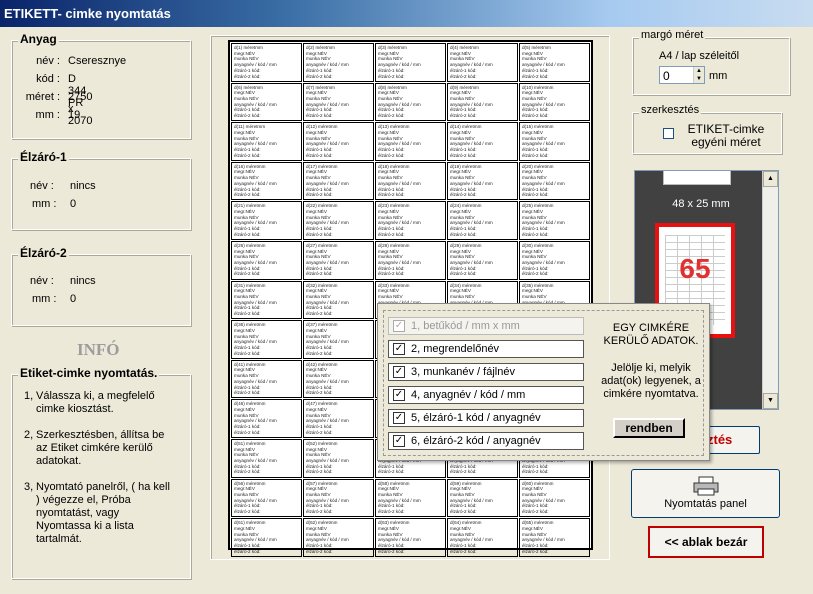  Describe the element at coordinates (74, 115) in the screenshot. I see `anyag-mm-value: 19` at that location.